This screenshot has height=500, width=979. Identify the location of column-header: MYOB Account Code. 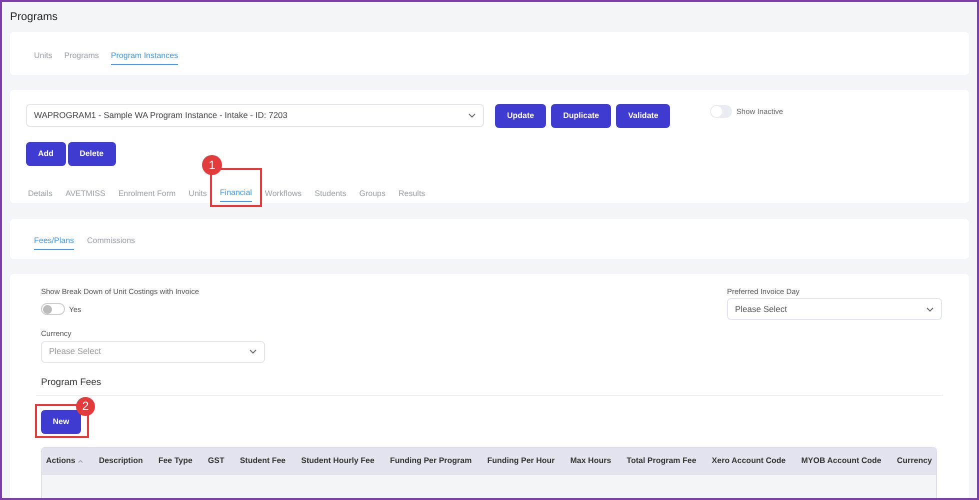
(841, 461).